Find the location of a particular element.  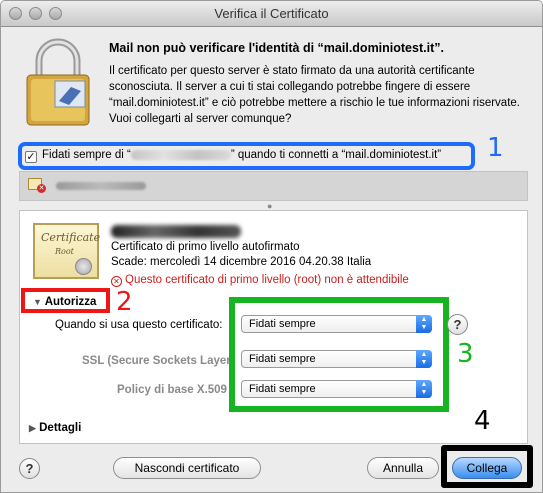

cancel-button: Annulla is located at coordinates (403, 468).